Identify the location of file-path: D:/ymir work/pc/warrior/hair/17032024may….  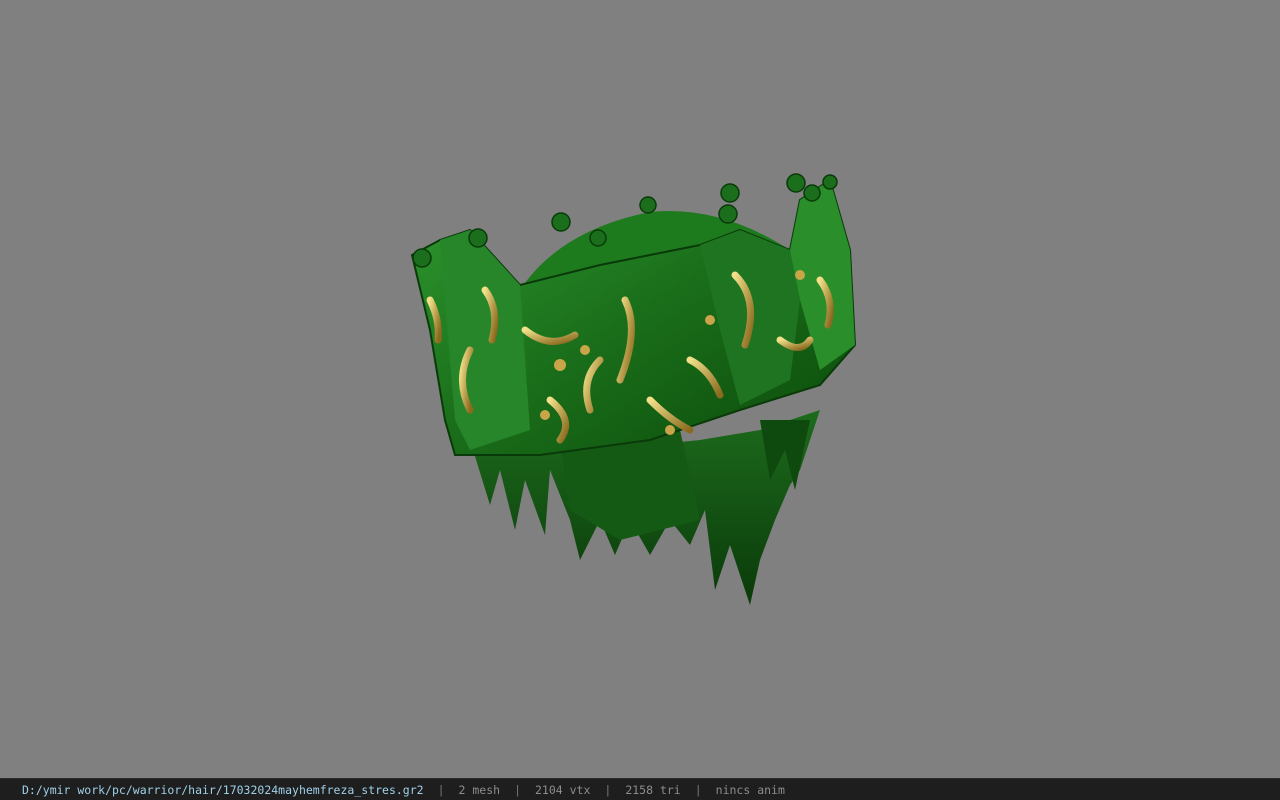
(223, 789).